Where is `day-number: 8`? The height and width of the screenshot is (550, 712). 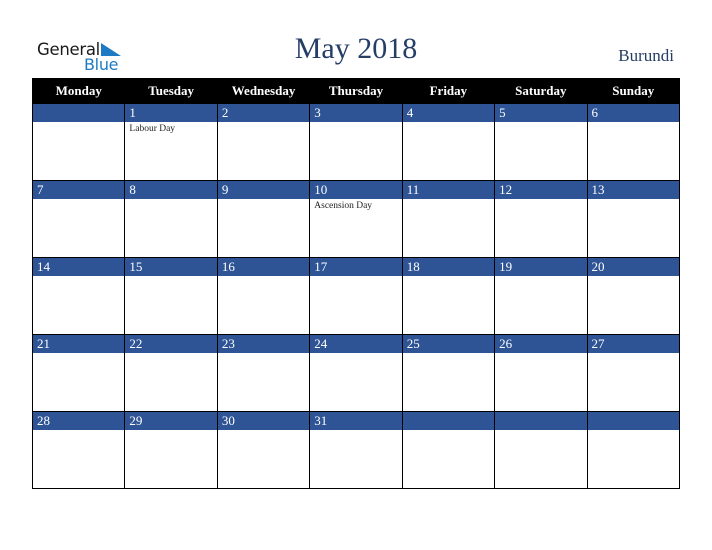 day-number: 8 is located at coordinates (171, 190).